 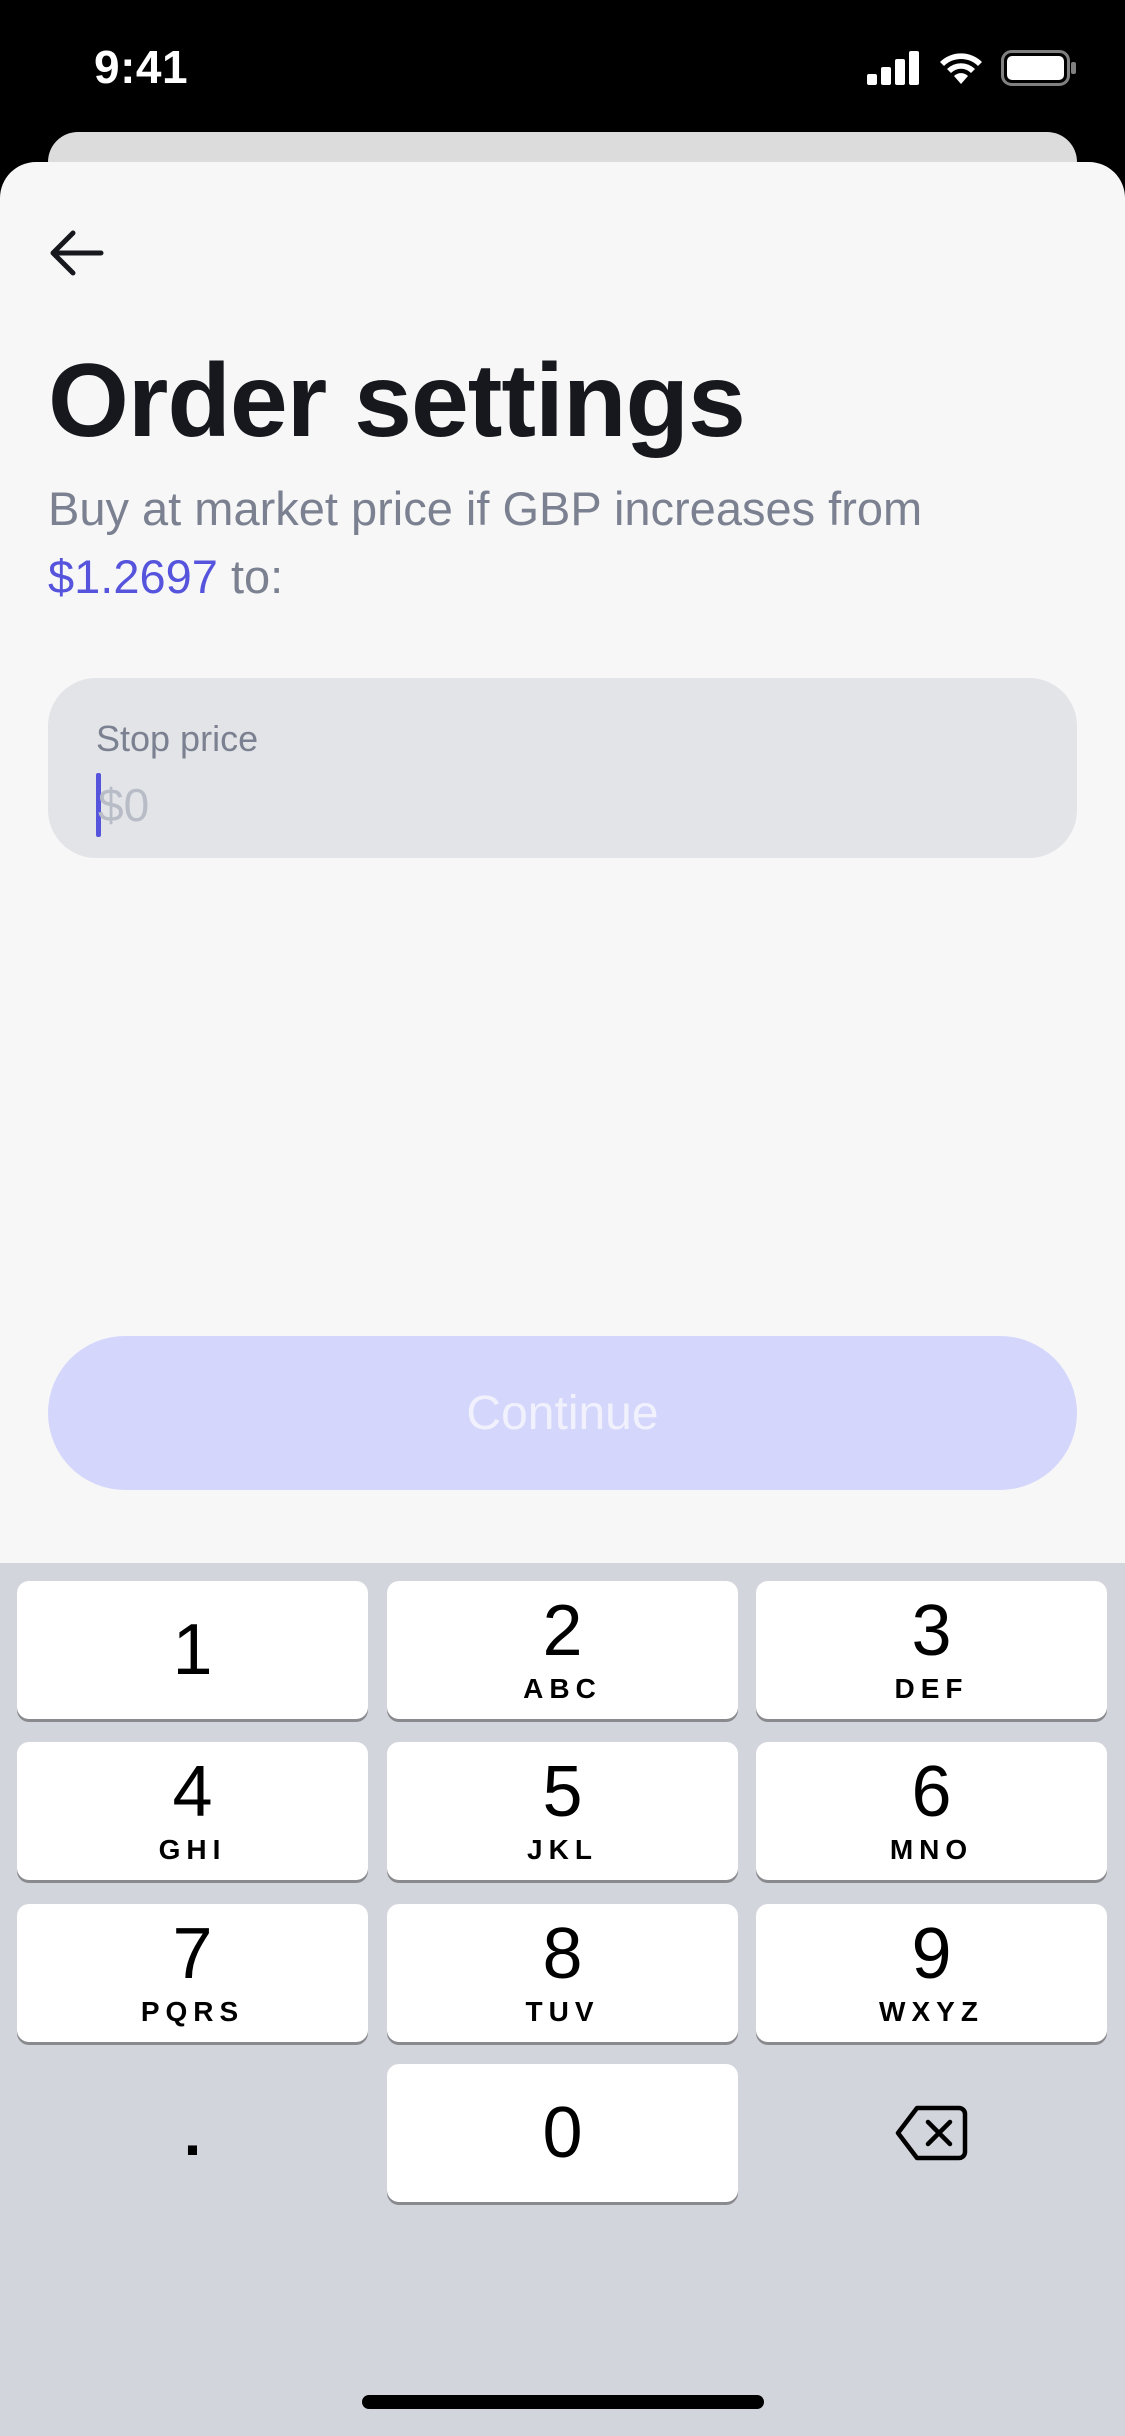 What do you see at coordinates (257, 576) in the screenshot?
I see `description-suffix: to:` at bounding box center [257, 576].